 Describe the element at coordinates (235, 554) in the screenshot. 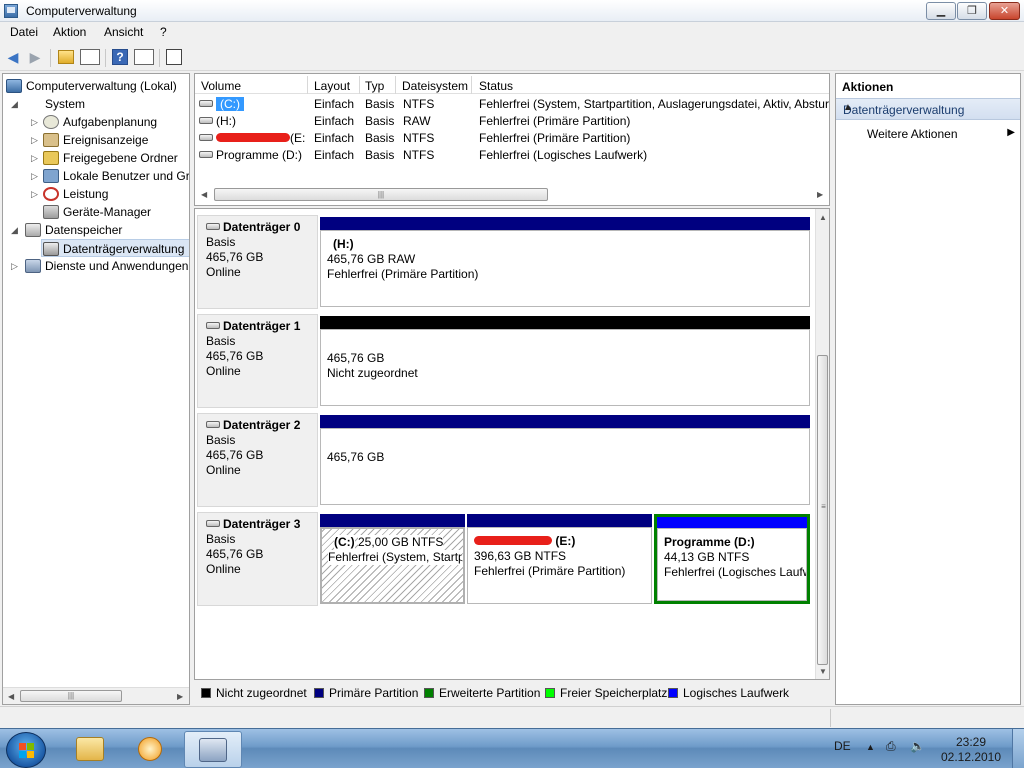

I see `disk-size: 465,76 GB` at that location.